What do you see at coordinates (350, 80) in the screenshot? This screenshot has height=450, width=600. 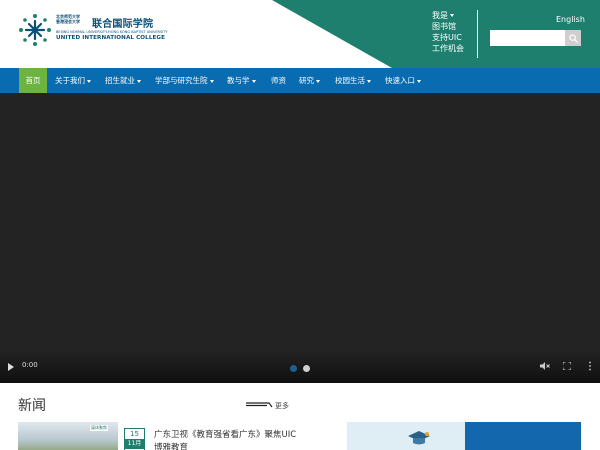 I see `nav-item-campus-life-label: 校园生活` at bounding box center [350, 80].